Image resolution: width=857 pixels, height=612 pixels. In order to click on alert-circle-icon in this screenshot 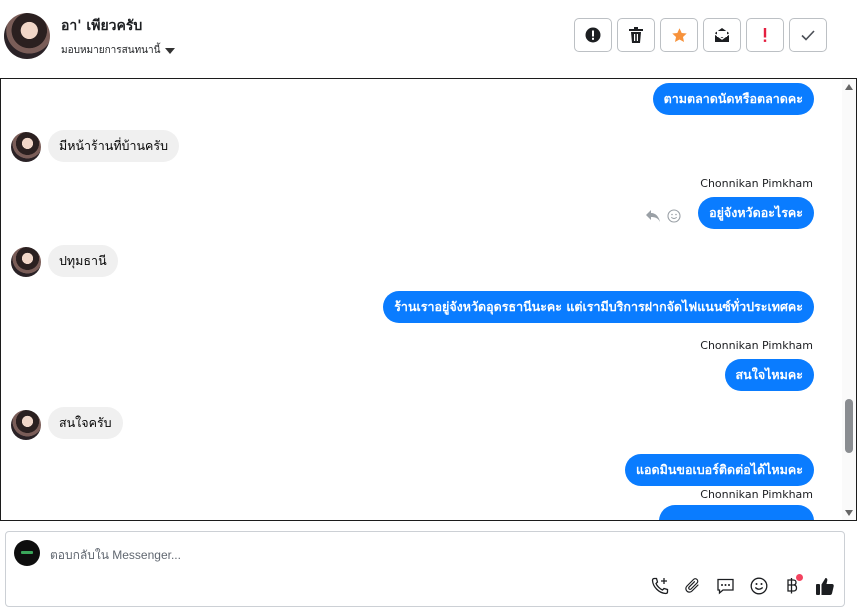, I will do `click(593, 35)`.